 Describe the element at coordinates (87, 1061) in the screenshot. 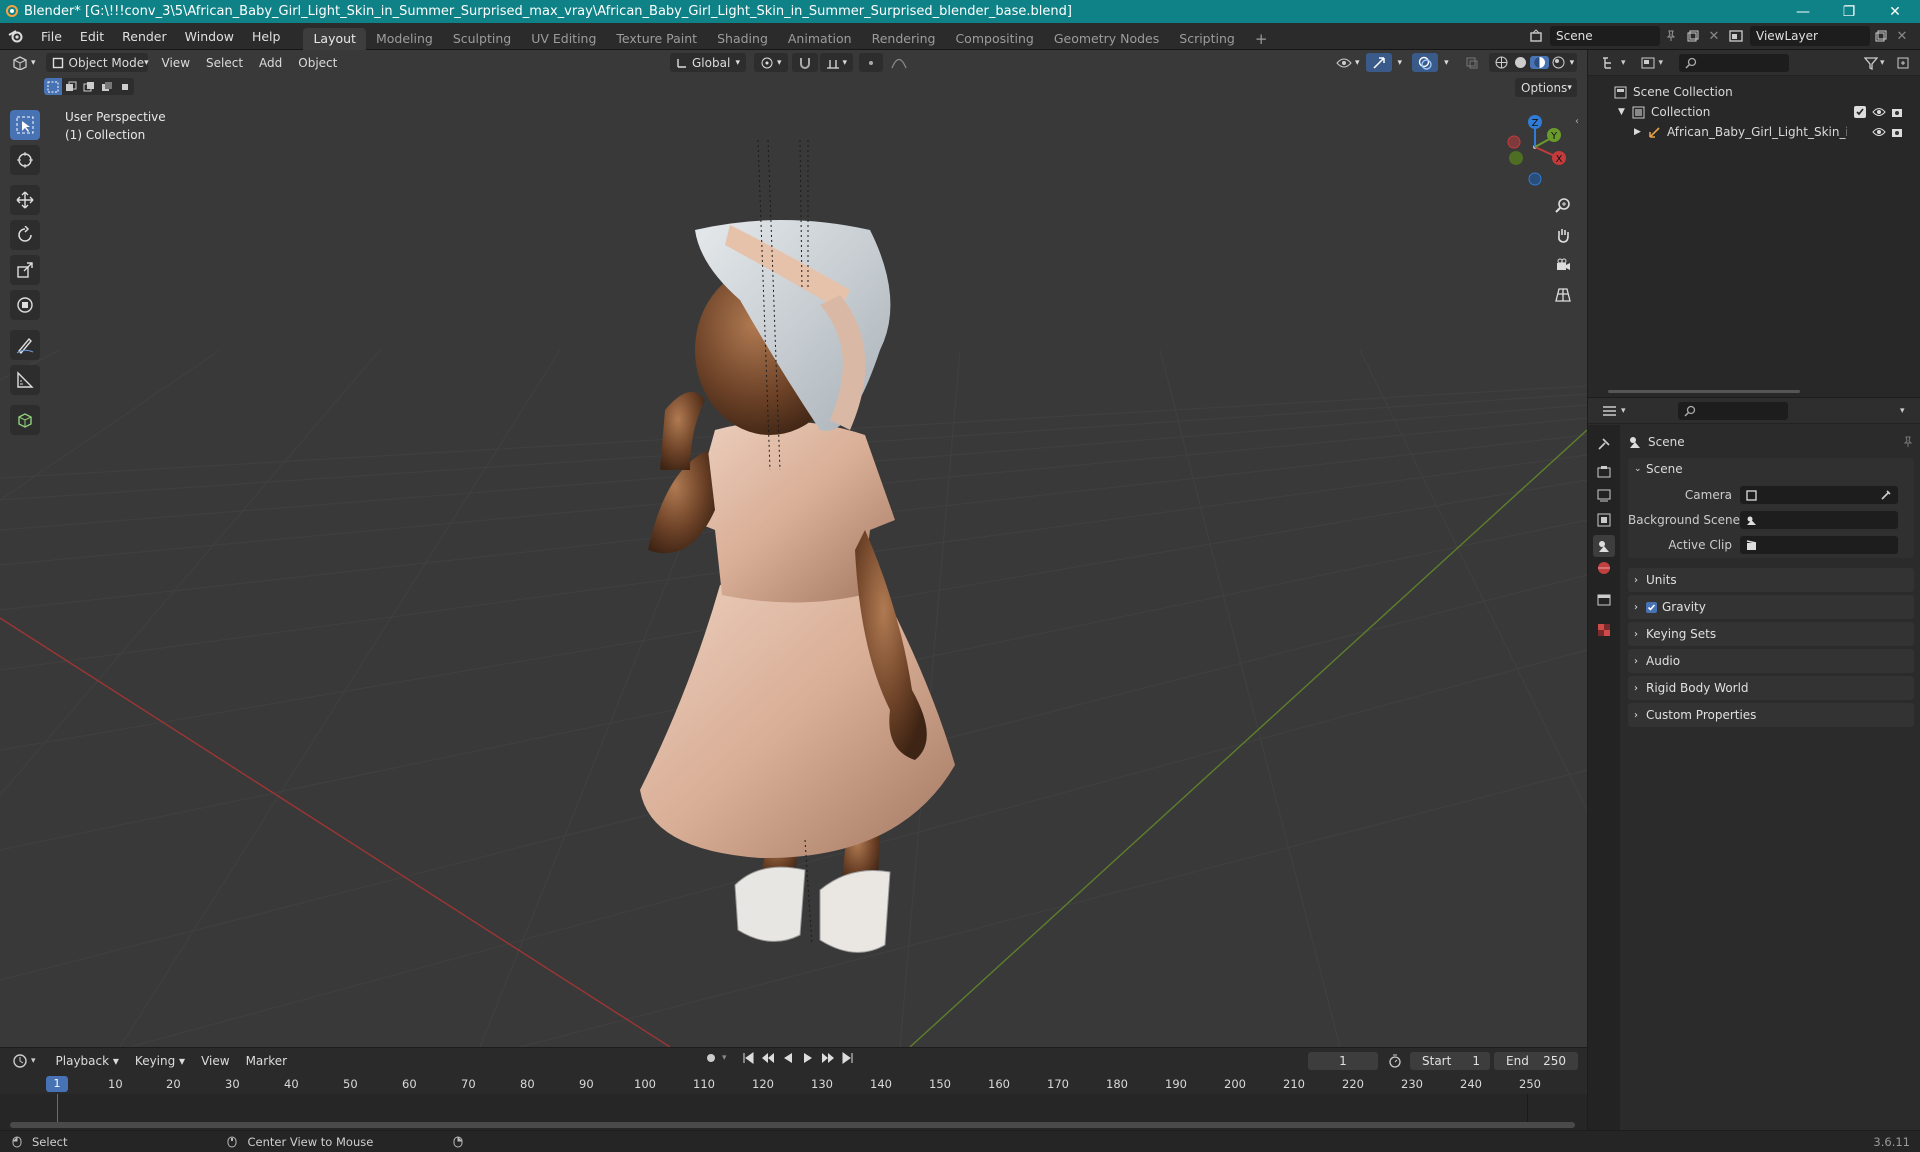

I see `timeline-menu-playback: Playback ▾` at that location.